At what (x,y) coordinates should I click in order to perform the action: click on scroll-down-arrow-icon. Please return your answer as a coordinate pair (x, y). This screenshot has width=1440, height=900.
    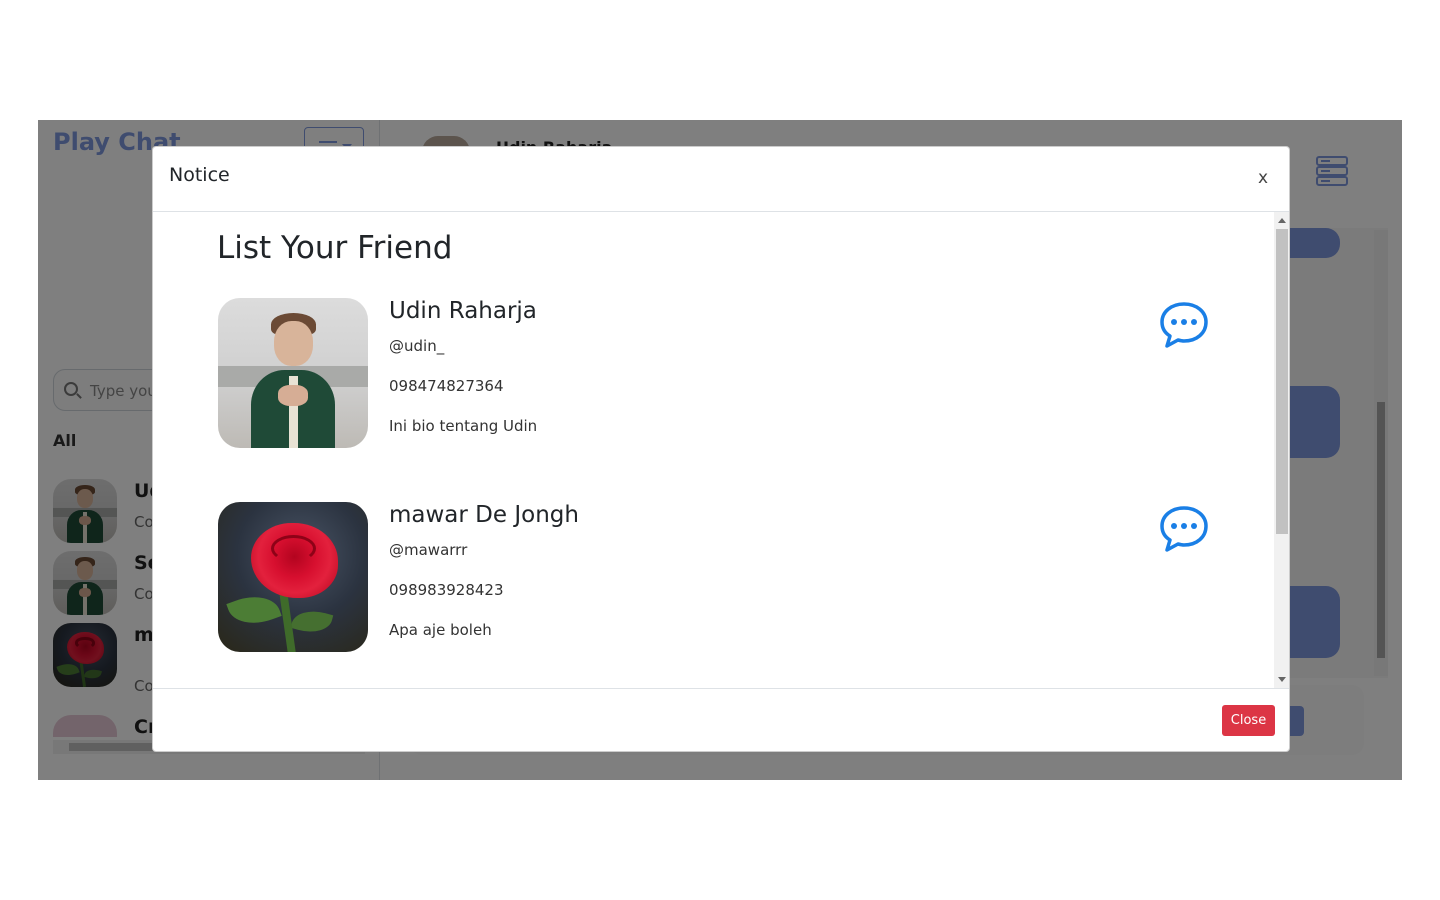
    Looking at the image, I should click on (1282, 679).